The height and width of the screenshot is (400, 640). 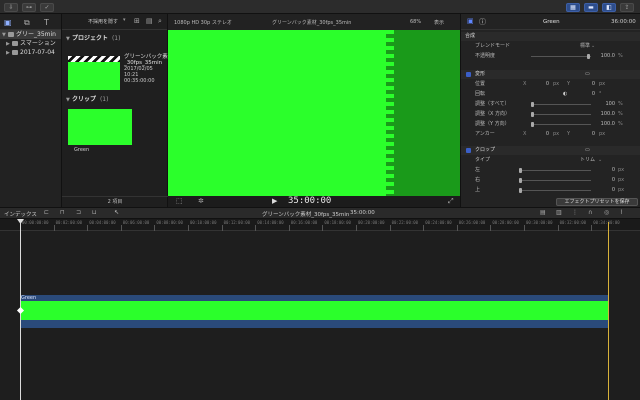 What do you see at coordinates (559, 212) in the screenshot?
I see `audio-meter-icon: ▥` at bounding box center [559, 212].